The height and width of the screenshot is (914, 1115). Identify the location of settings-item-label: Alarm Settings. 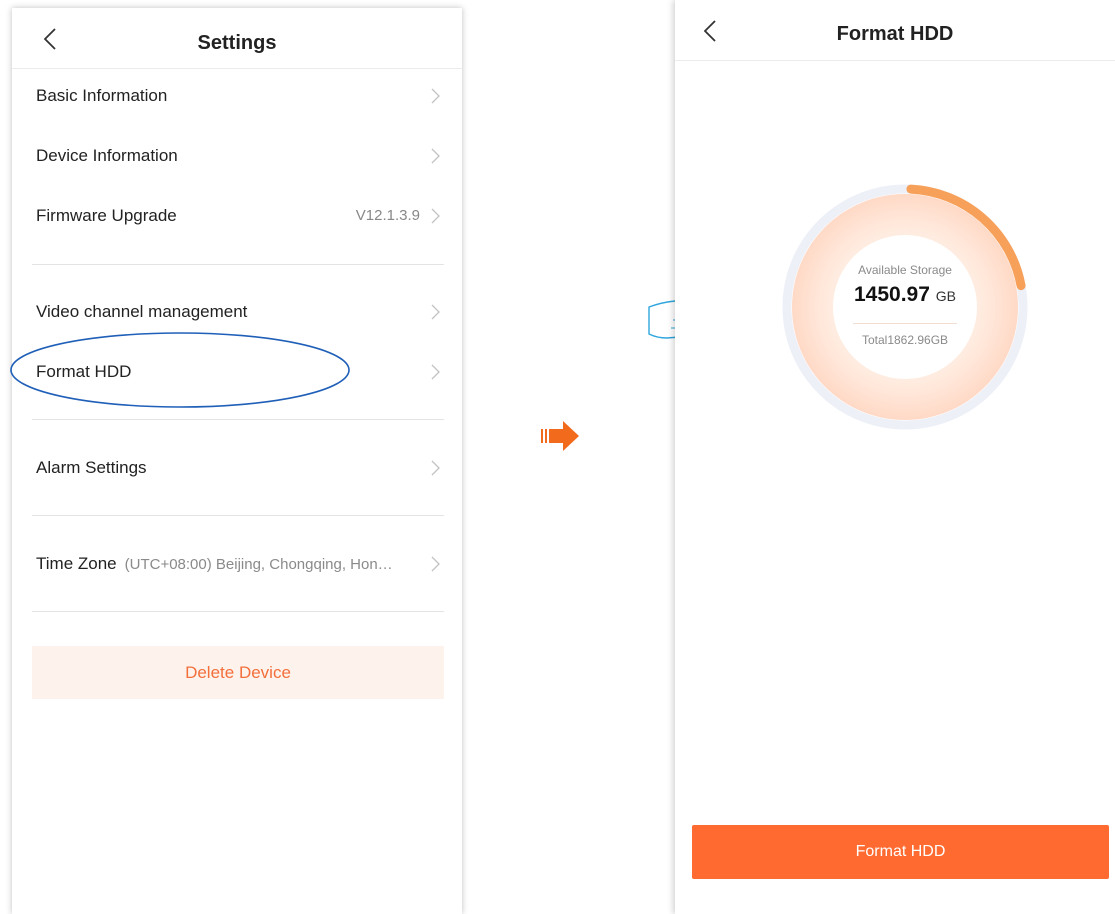
(91, 467).